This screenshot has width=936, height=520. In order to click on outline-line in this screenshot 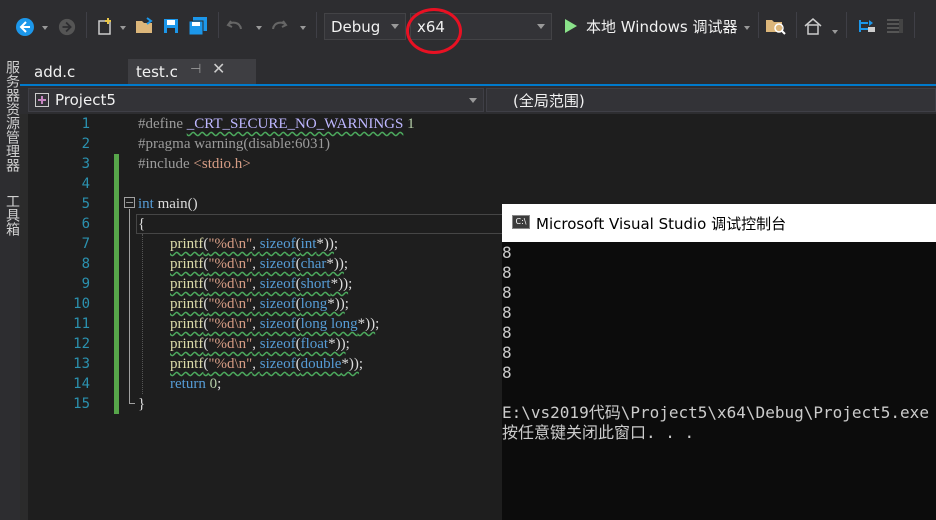, I will do `click(132, 403)`.